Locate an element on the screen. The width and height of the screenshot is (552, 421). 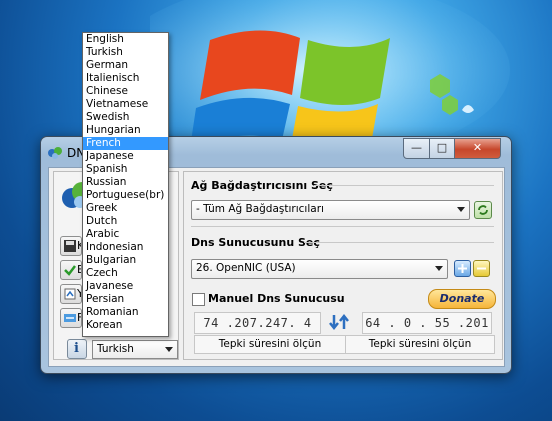
save-button: K is located at coordinates (71, 246).